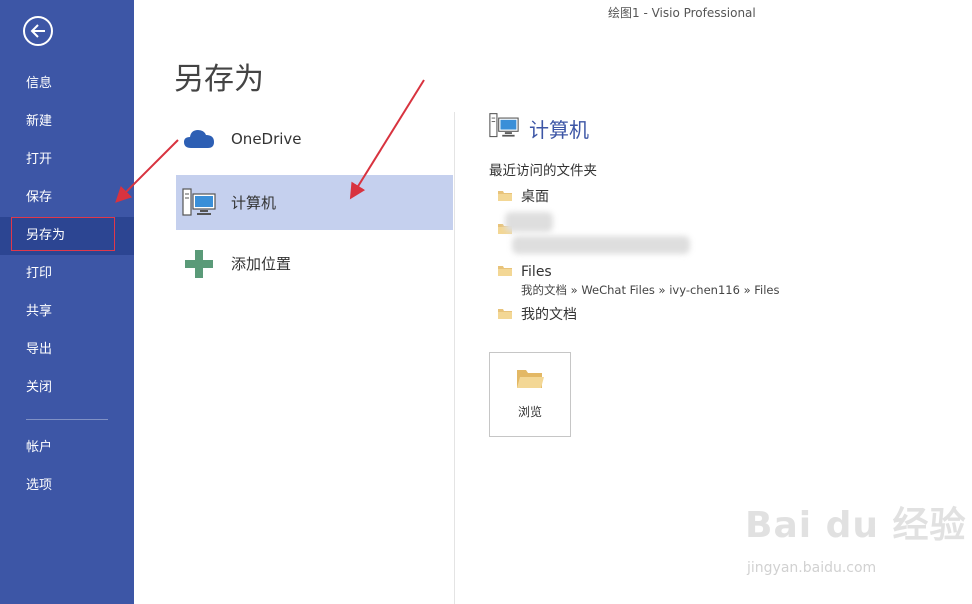  I want to click on recent-folder-documents: 我的文档, so click(537, 314).